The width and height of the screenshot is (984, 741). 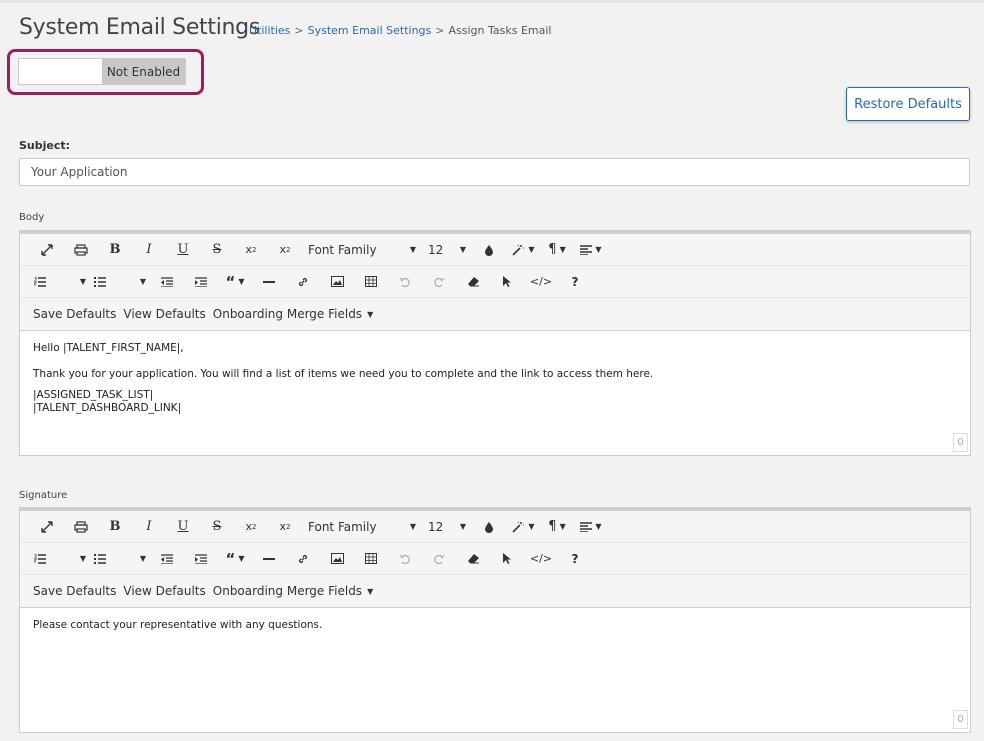 What do you see at coordinates (60, 71) in the screenshot?
I see `toggle-knob` at bounding box center [60, 71].